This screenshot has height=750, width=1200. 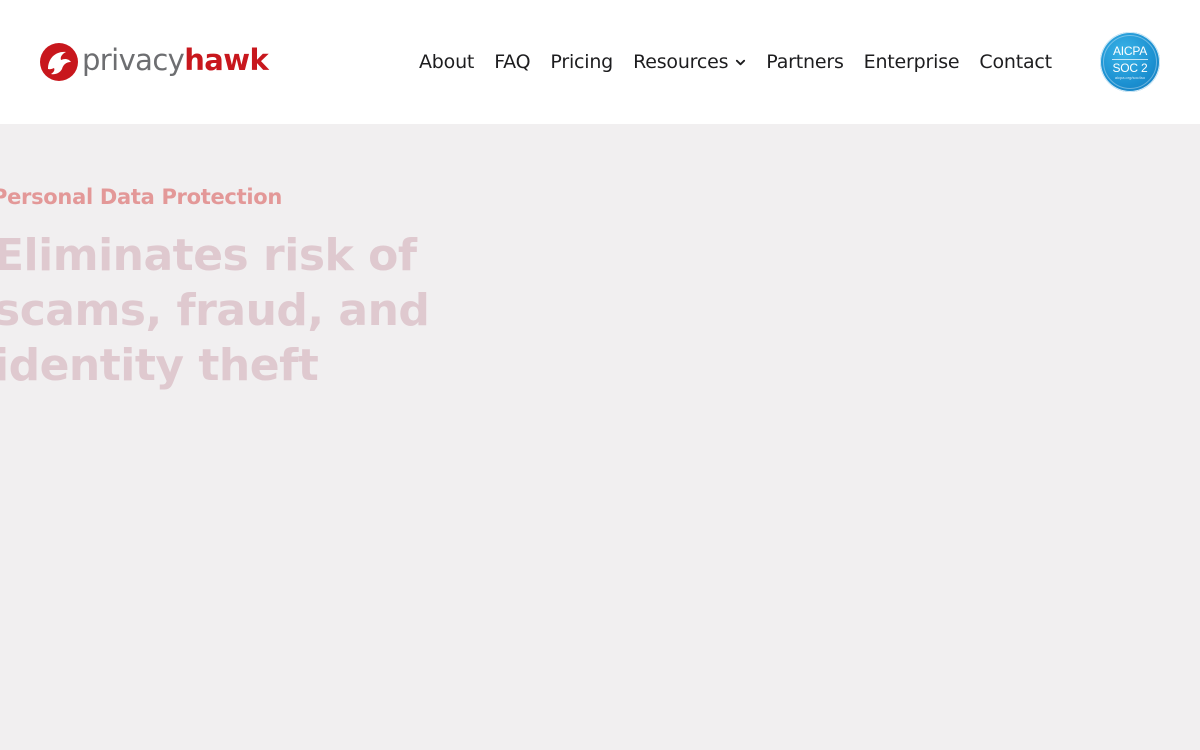 What do you see at coordinates (512, 62) in the screenshot?
I see `nav-faq: FAQ` at bounding box center [512, 62].